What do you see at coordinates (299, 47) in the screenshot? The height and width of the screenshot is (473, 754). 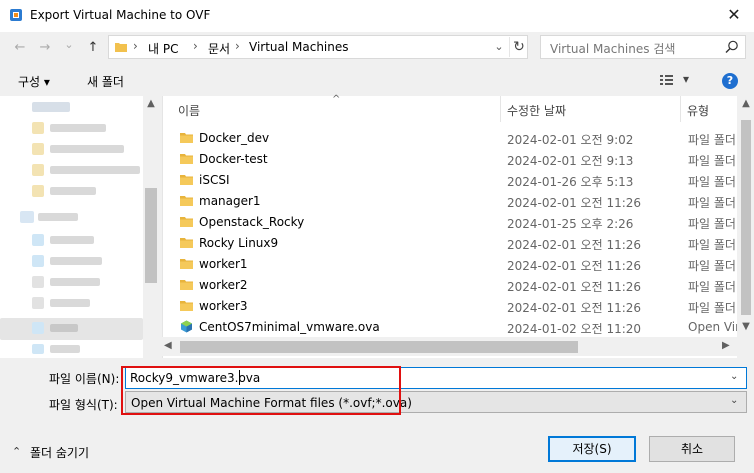 I see `breadcrumb-virtual-machines: Virtual Machines` at bounding box center [299, 47].